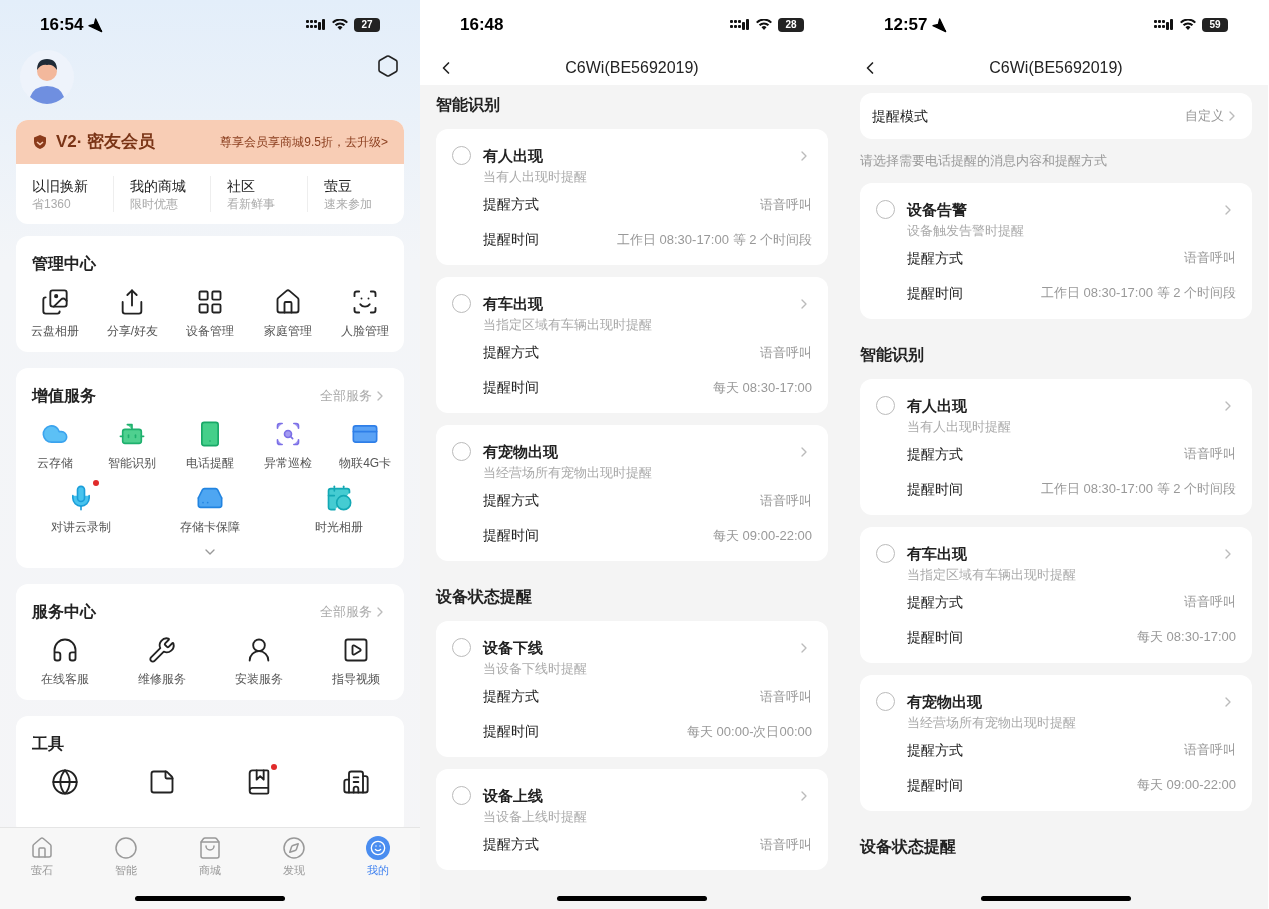  What do you see at coordinates (339, 498) in the screenshot?
I see `calendar-icon` at bounding box center [339, 498].